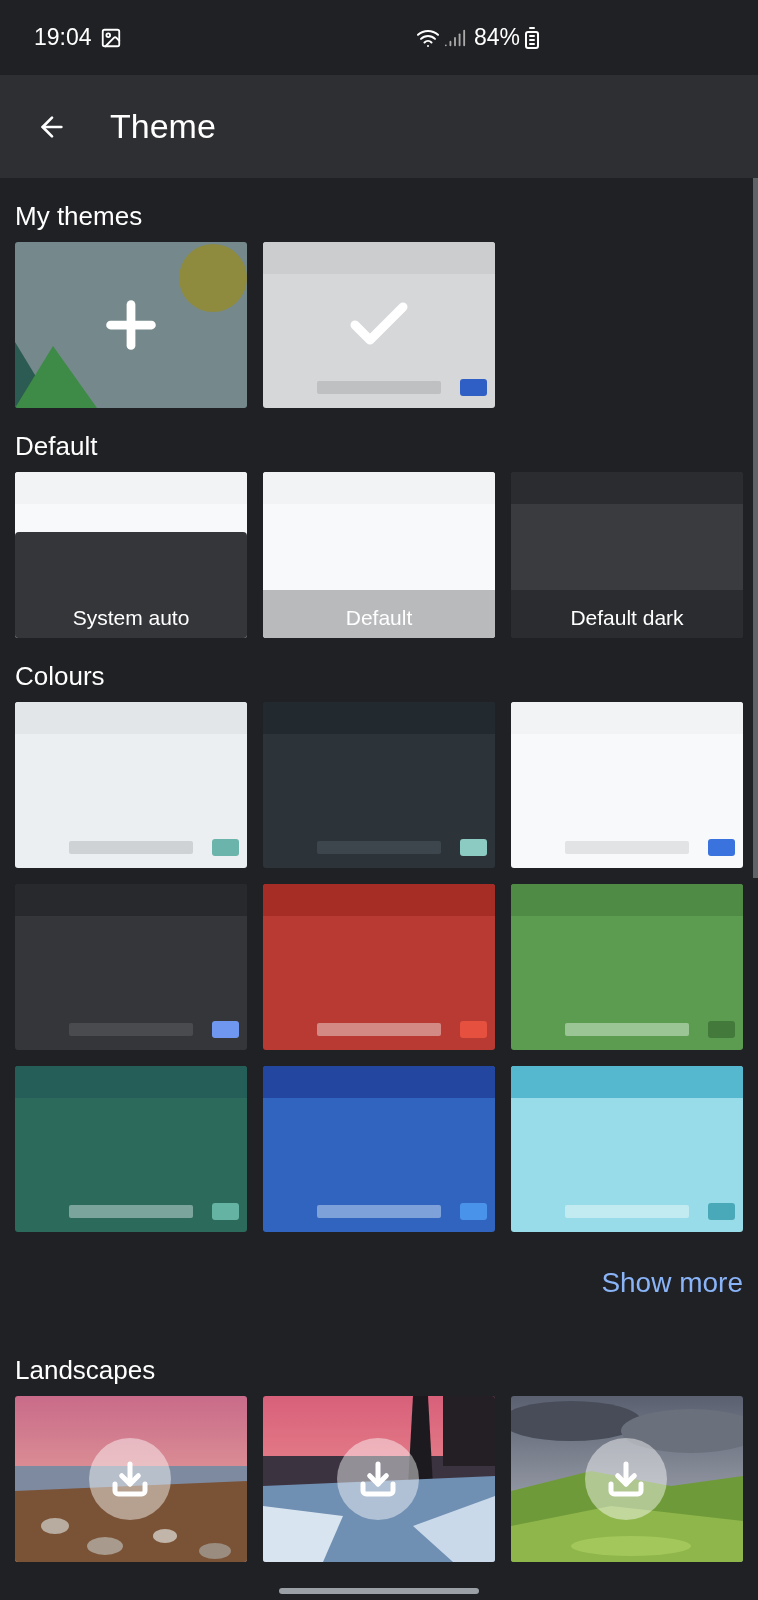 This screenshot has height=1600, width=758. What do you see at coordinates (379, 617) in the screenshot?
I see `tile-label: Default` at bounding box center [379, 617].